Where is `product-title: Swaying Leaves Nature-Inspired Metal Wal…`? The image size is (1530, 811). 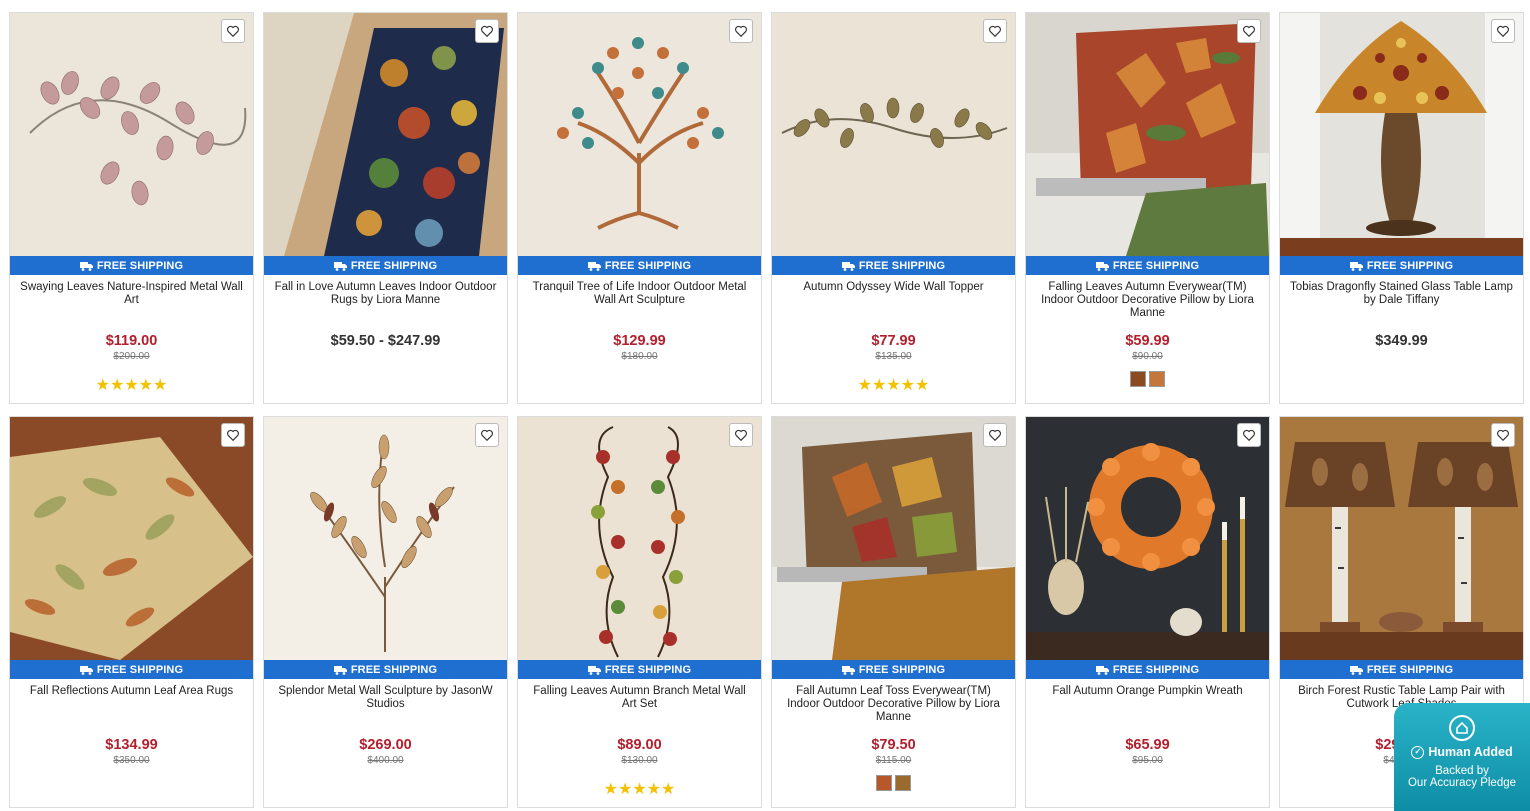
product-title: Swaying Leaves Nature-Inspired Metal Wal… is located at coordinates (131, 297).